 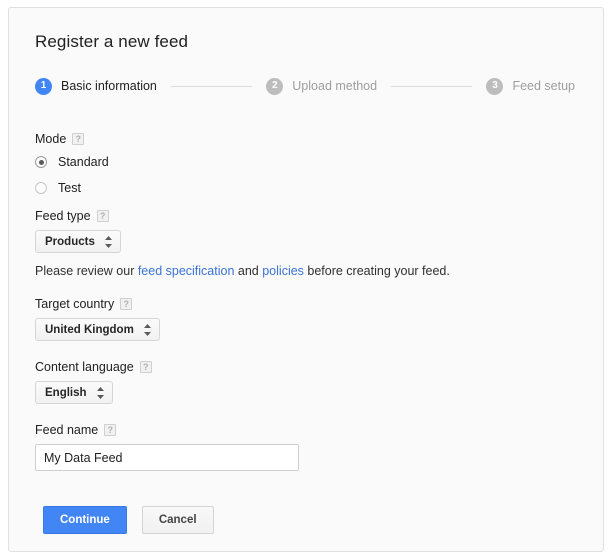 What do you see at coordinates (167, 457) in the screenshot?
I see `feed-name-input` at bounding box center [167, 457].